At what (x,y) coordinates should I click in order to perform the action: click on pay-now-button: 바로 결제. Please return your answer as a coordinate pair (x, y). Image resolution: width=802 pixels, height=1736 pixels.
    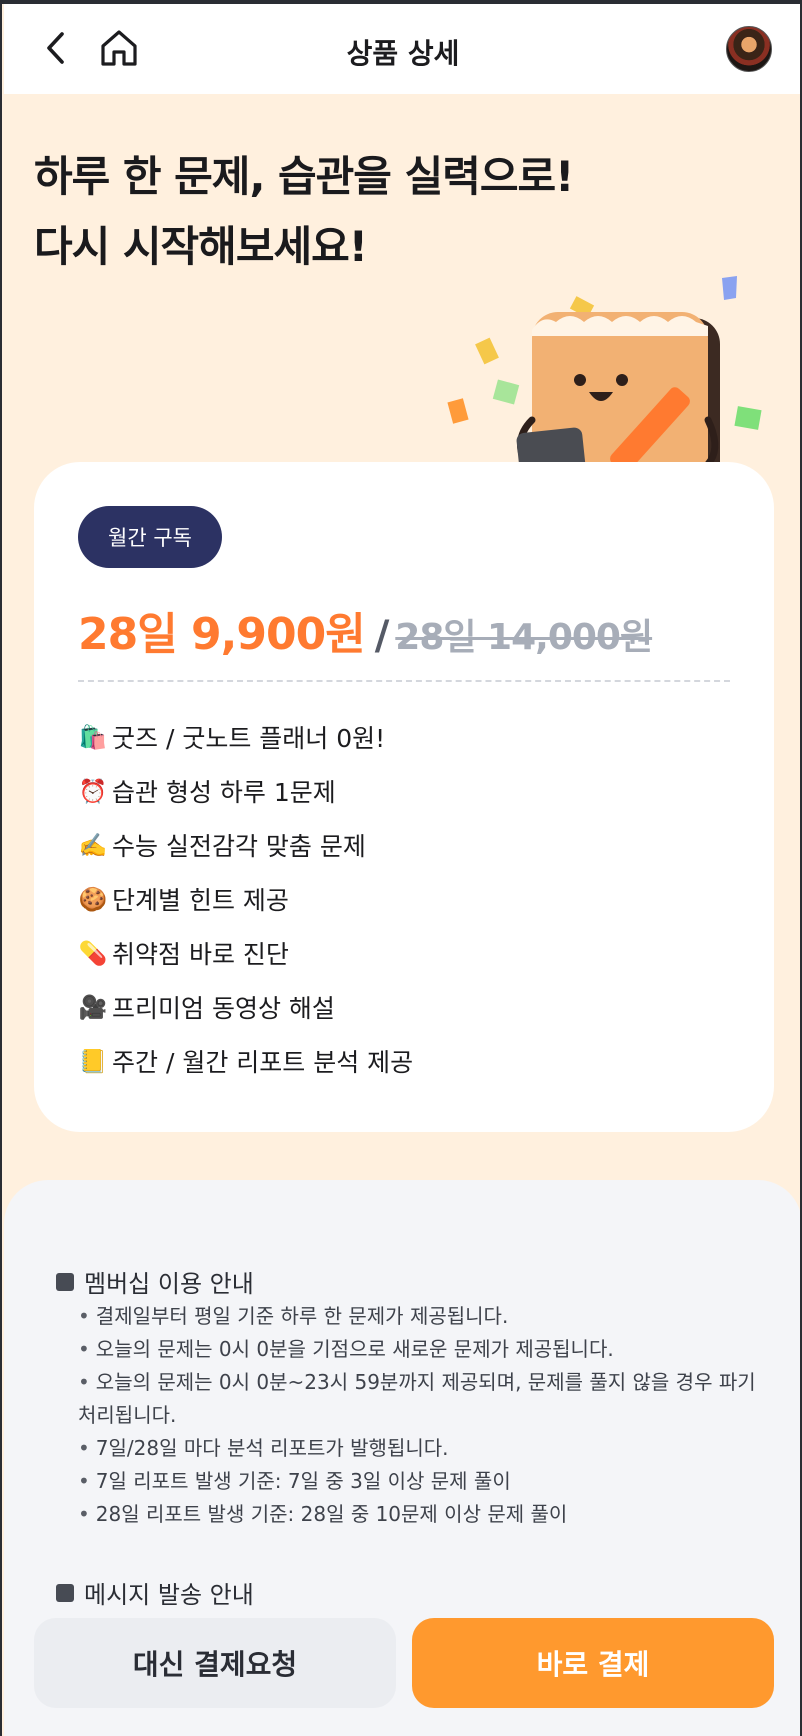
    Looking at the image, I should click on (593, 1663).